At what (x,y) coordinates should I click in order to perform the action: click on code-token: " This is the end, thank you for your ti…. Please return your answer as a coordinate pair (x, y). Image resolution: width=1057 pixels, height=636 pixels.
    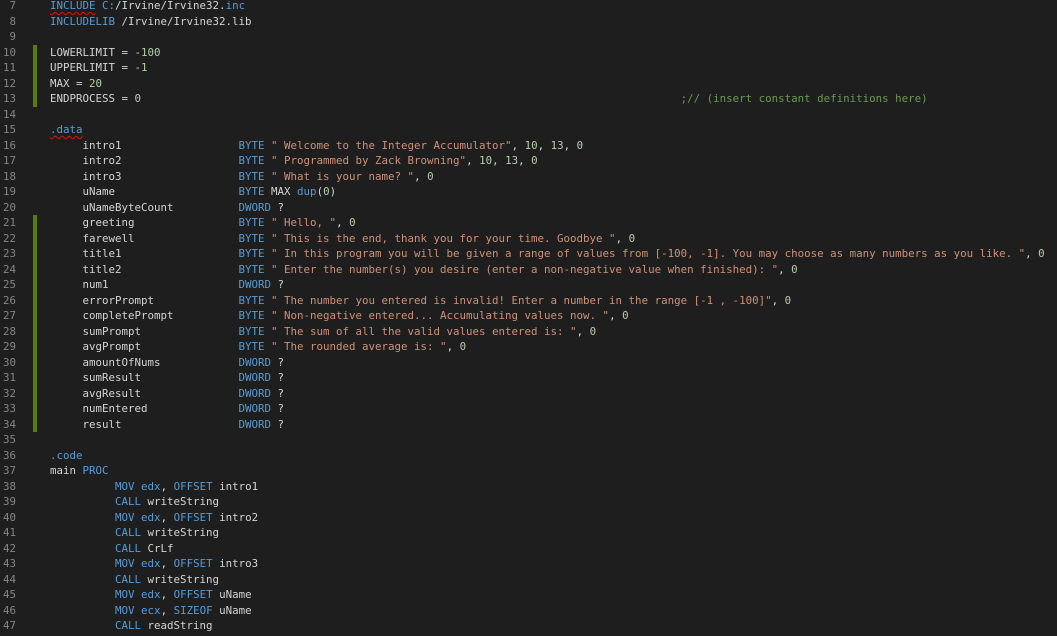
    Looking at the image, I should click on (443, 238).